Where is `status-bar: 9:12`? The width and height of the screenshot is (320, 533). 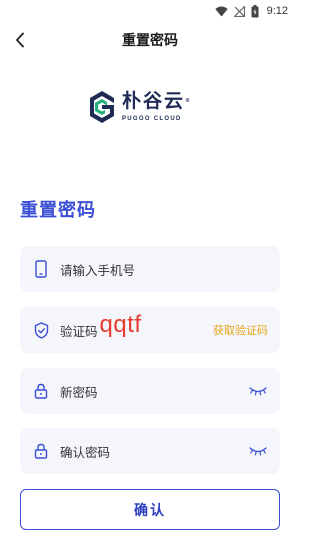 status-bar: 9:12 is located at coordinates (150, 11).